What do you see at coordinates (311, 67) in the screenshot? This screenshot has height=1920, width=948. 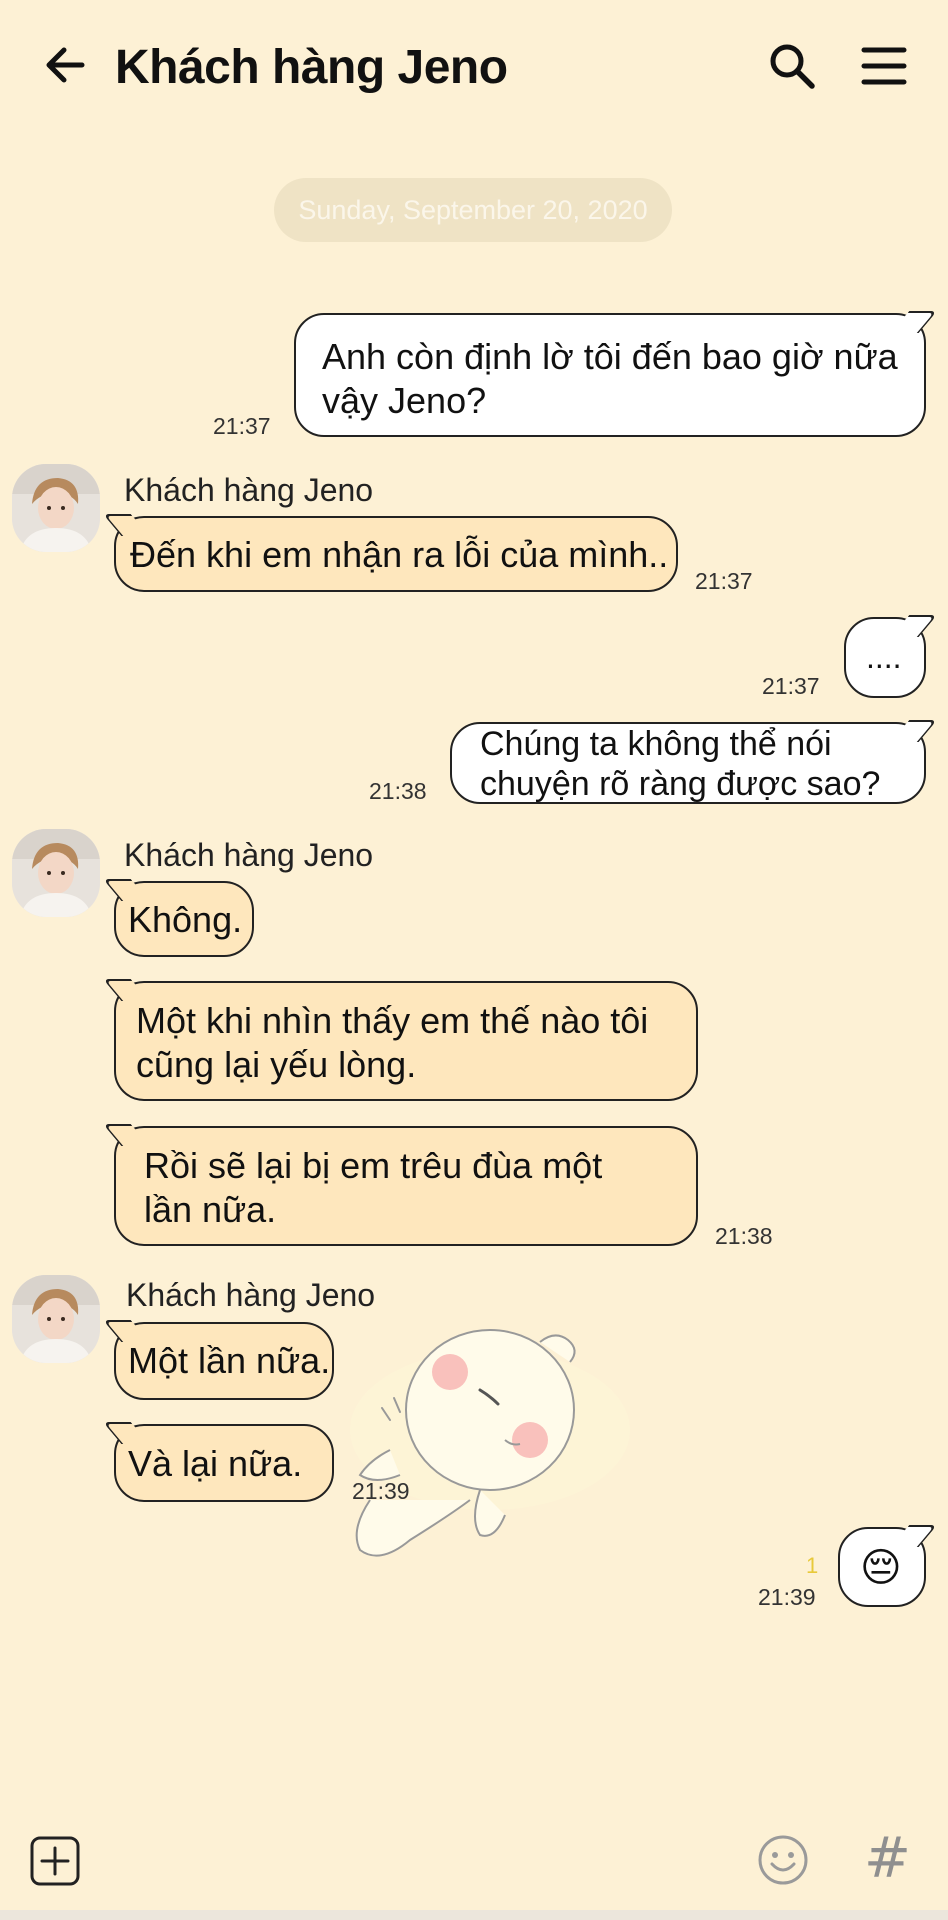 I see `chat-title: Khách hàng Jeno` at bounding box center [311, 67].